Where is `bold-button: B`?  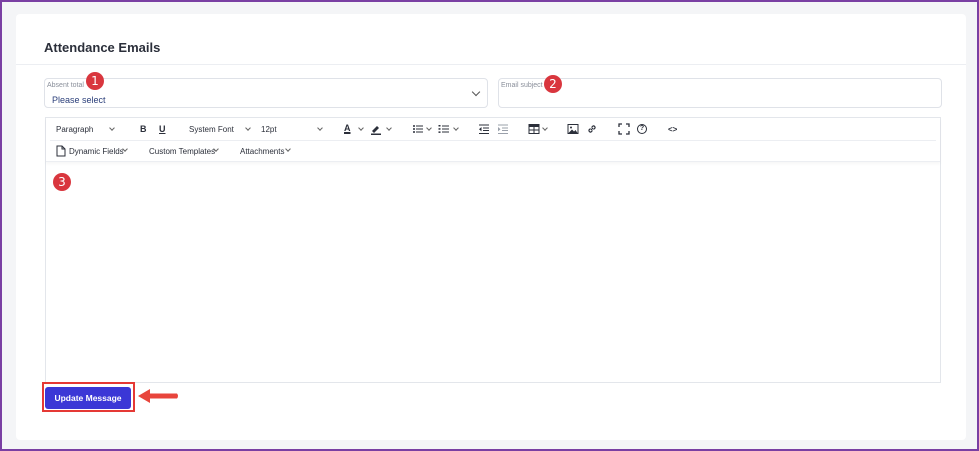
bold-button: B is located at coordinates (143, 129).